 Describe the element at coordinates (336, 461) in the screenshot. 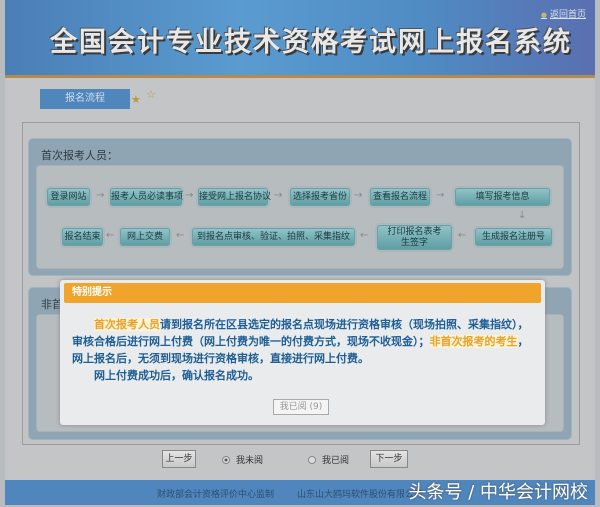

I see `radio-label: 我已阅` at that location.